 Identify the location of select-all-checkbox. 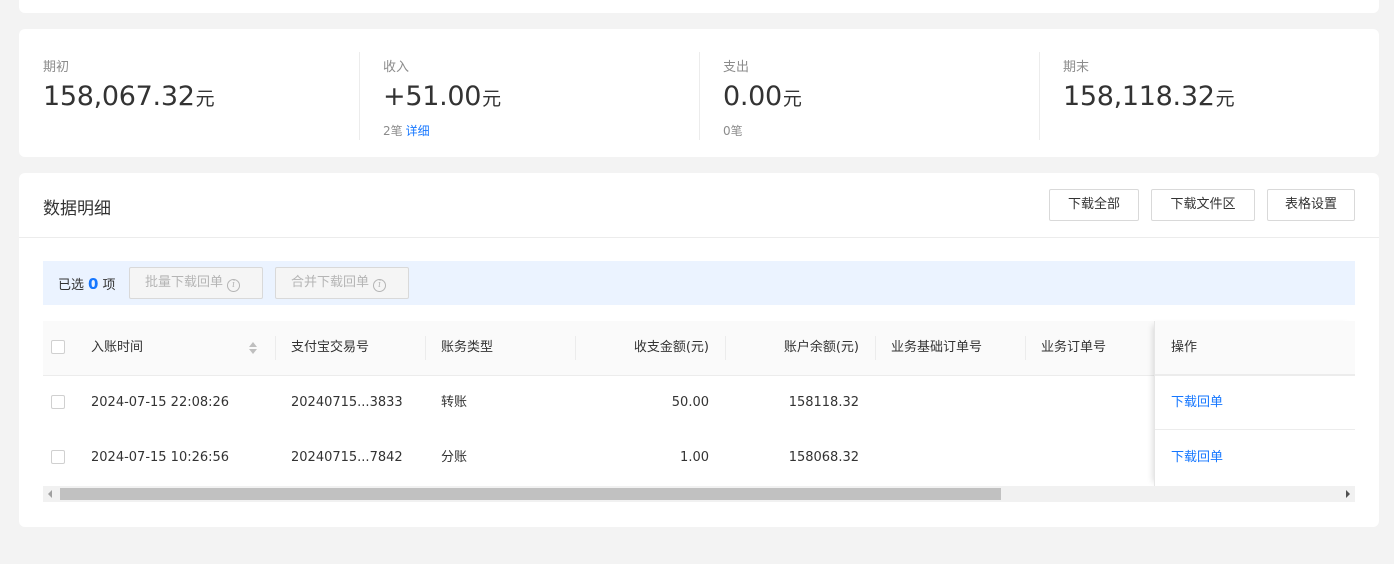
(58, 347).